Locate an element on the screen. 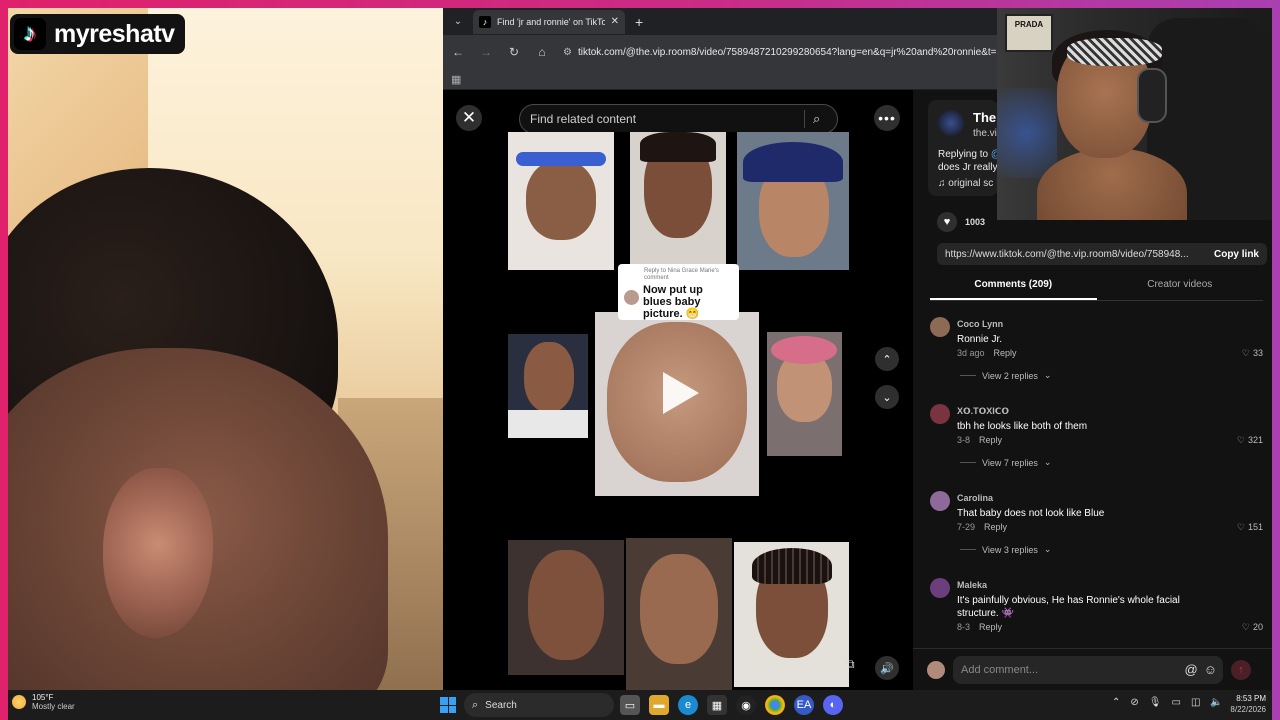 This screenshot has height=720, width=1280. mention-at-icon: @ is located at coordinates (1191, 669).